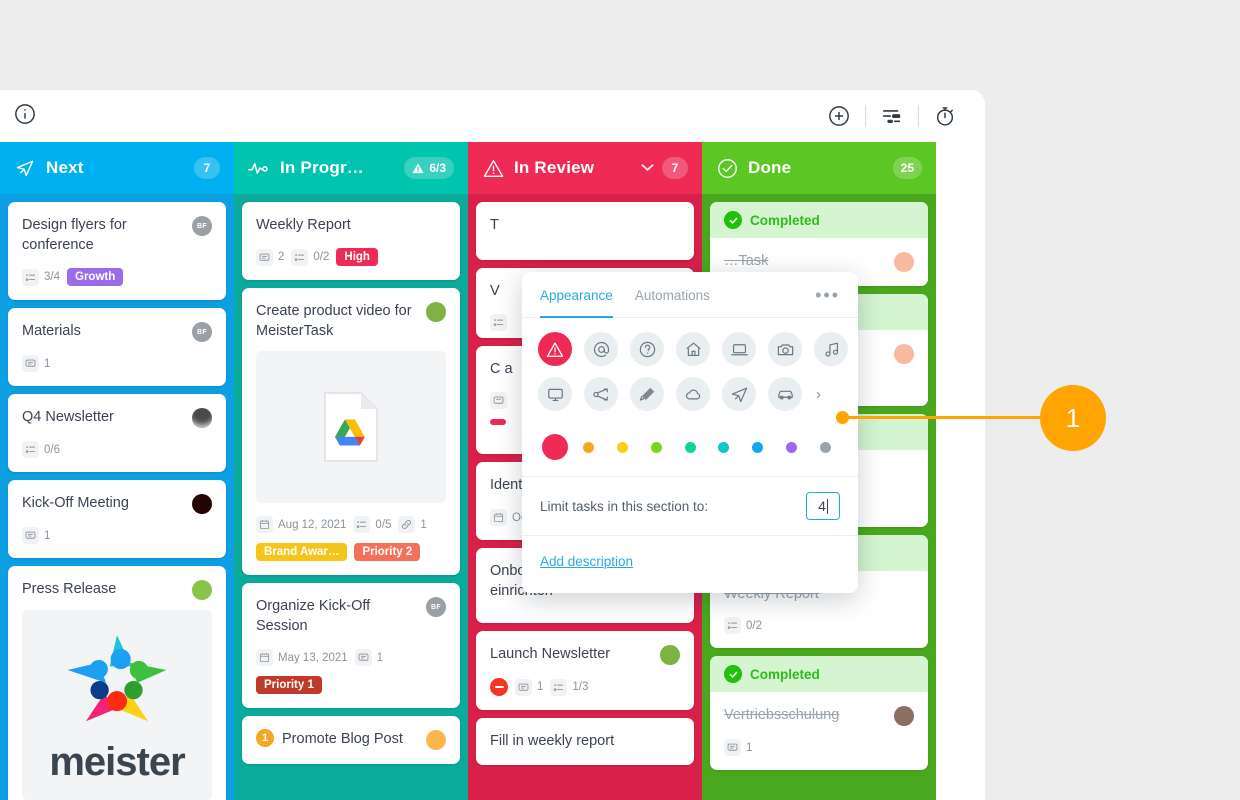 The width and height of the screenshot is (1240, 800). What do you see at coordinates (785, 394) in the screenshot?
I see `car-icon` at bounding box center [785, 394].